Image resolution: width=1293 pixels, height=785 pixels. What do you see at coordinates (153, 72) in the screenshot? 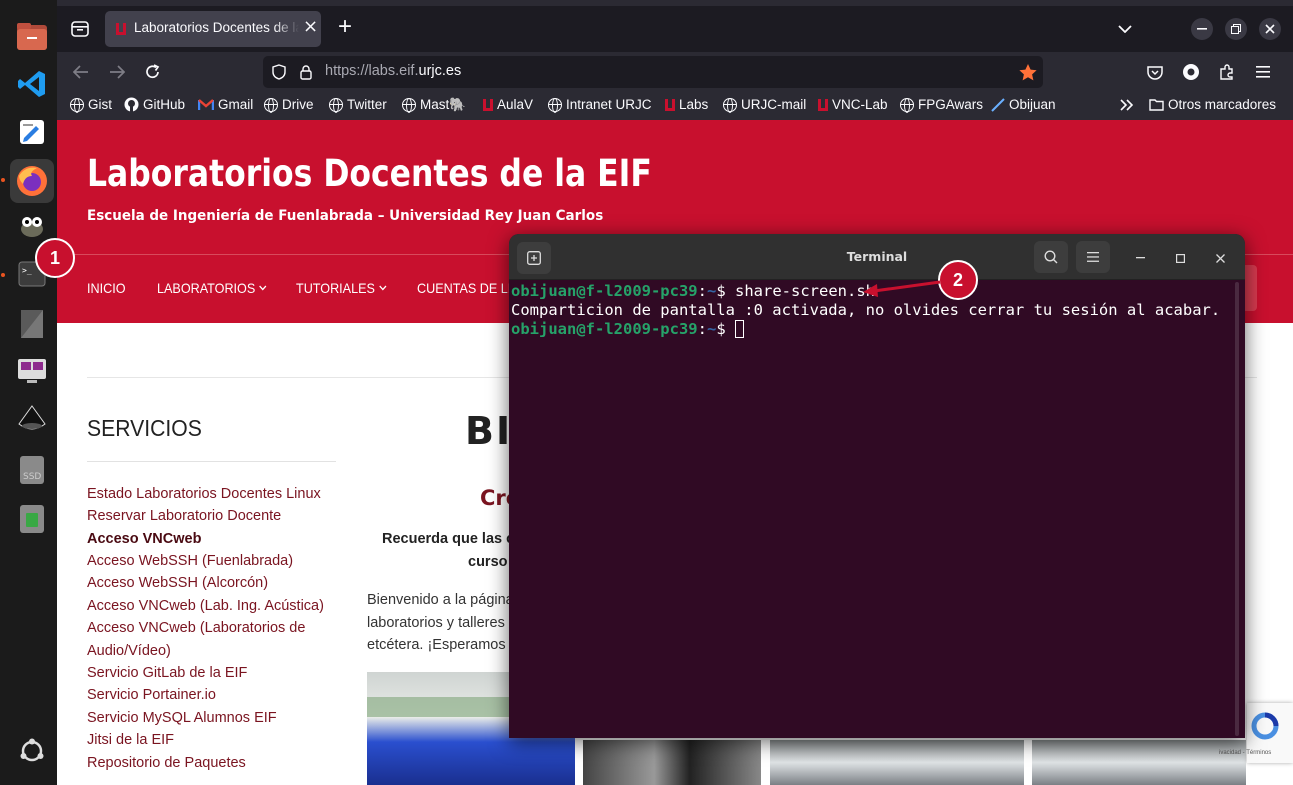
I see `reload-button` at bounding box center [153, 72].